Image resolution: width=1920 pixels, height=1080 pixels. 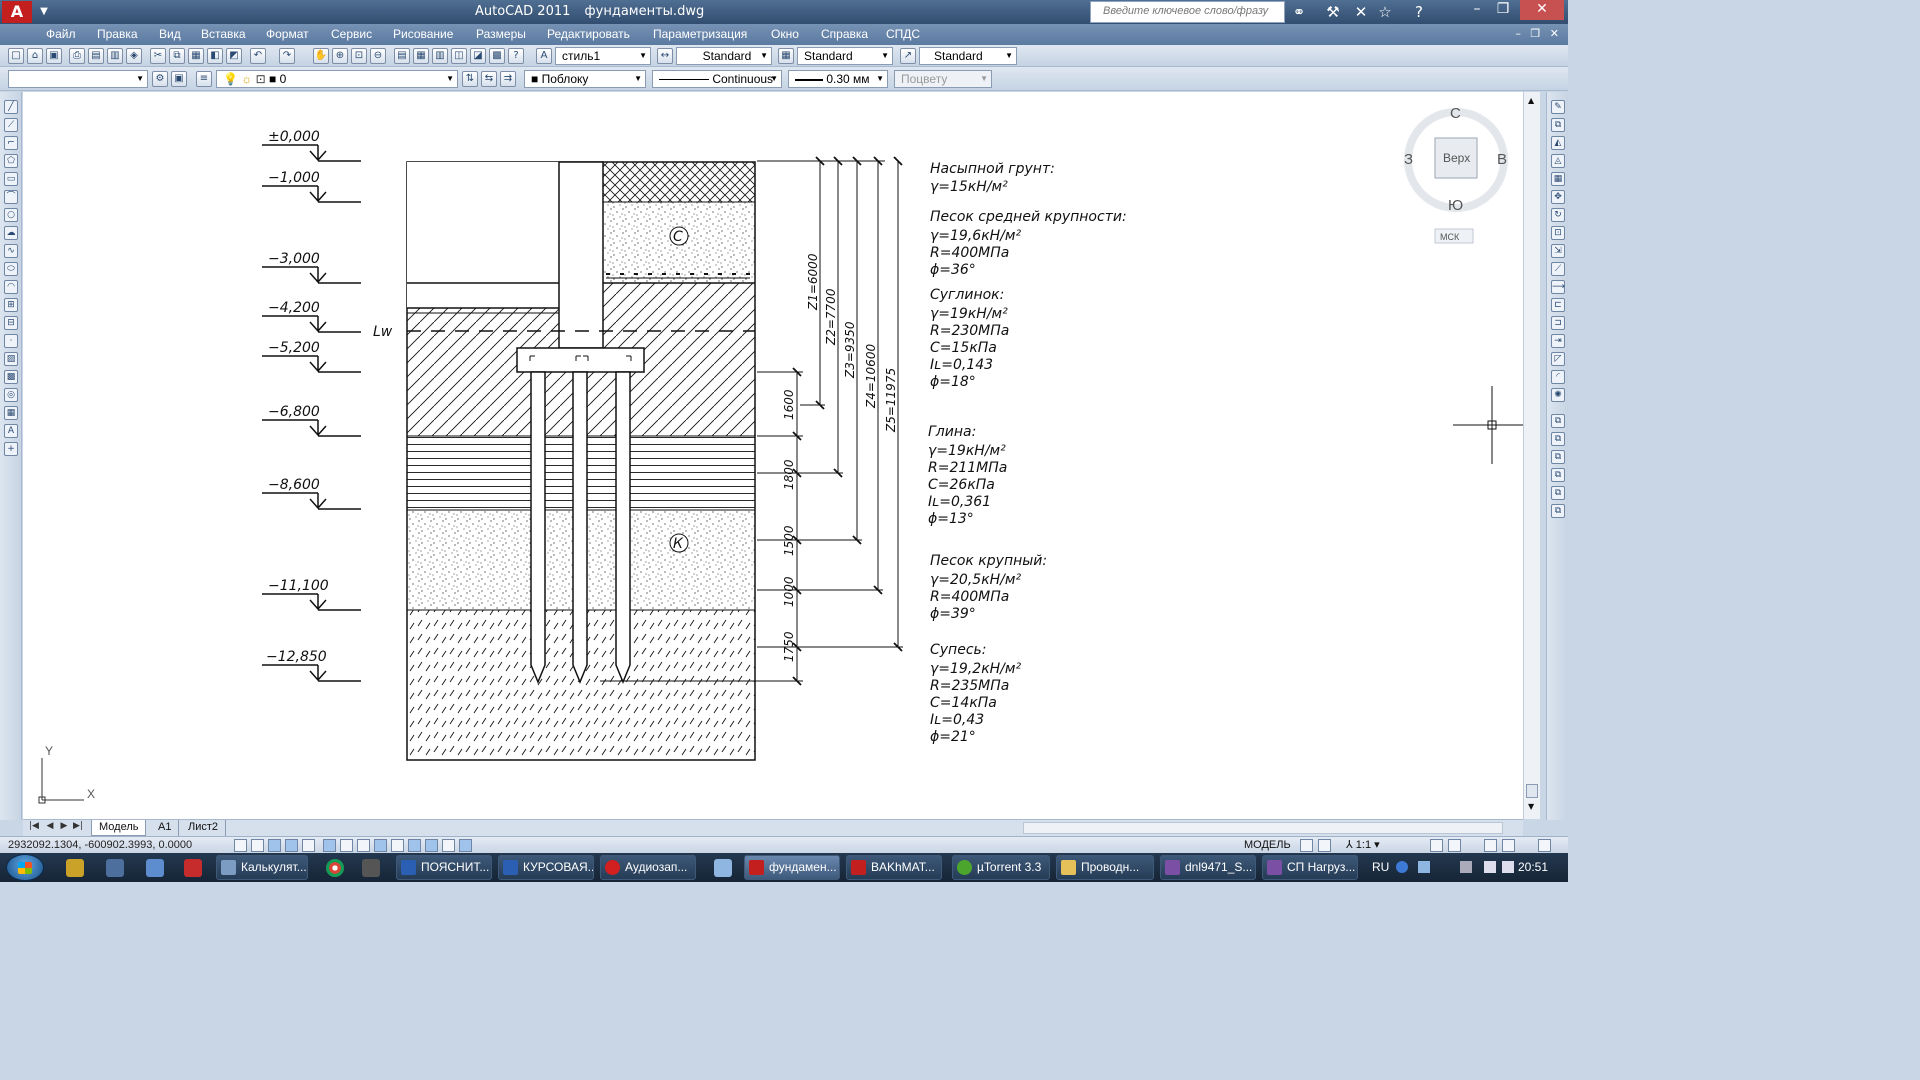 What do you see at coordinates (321, 56) in the screenshot?
I see `pan-icon: ✋` at bounding box center [321, 56].